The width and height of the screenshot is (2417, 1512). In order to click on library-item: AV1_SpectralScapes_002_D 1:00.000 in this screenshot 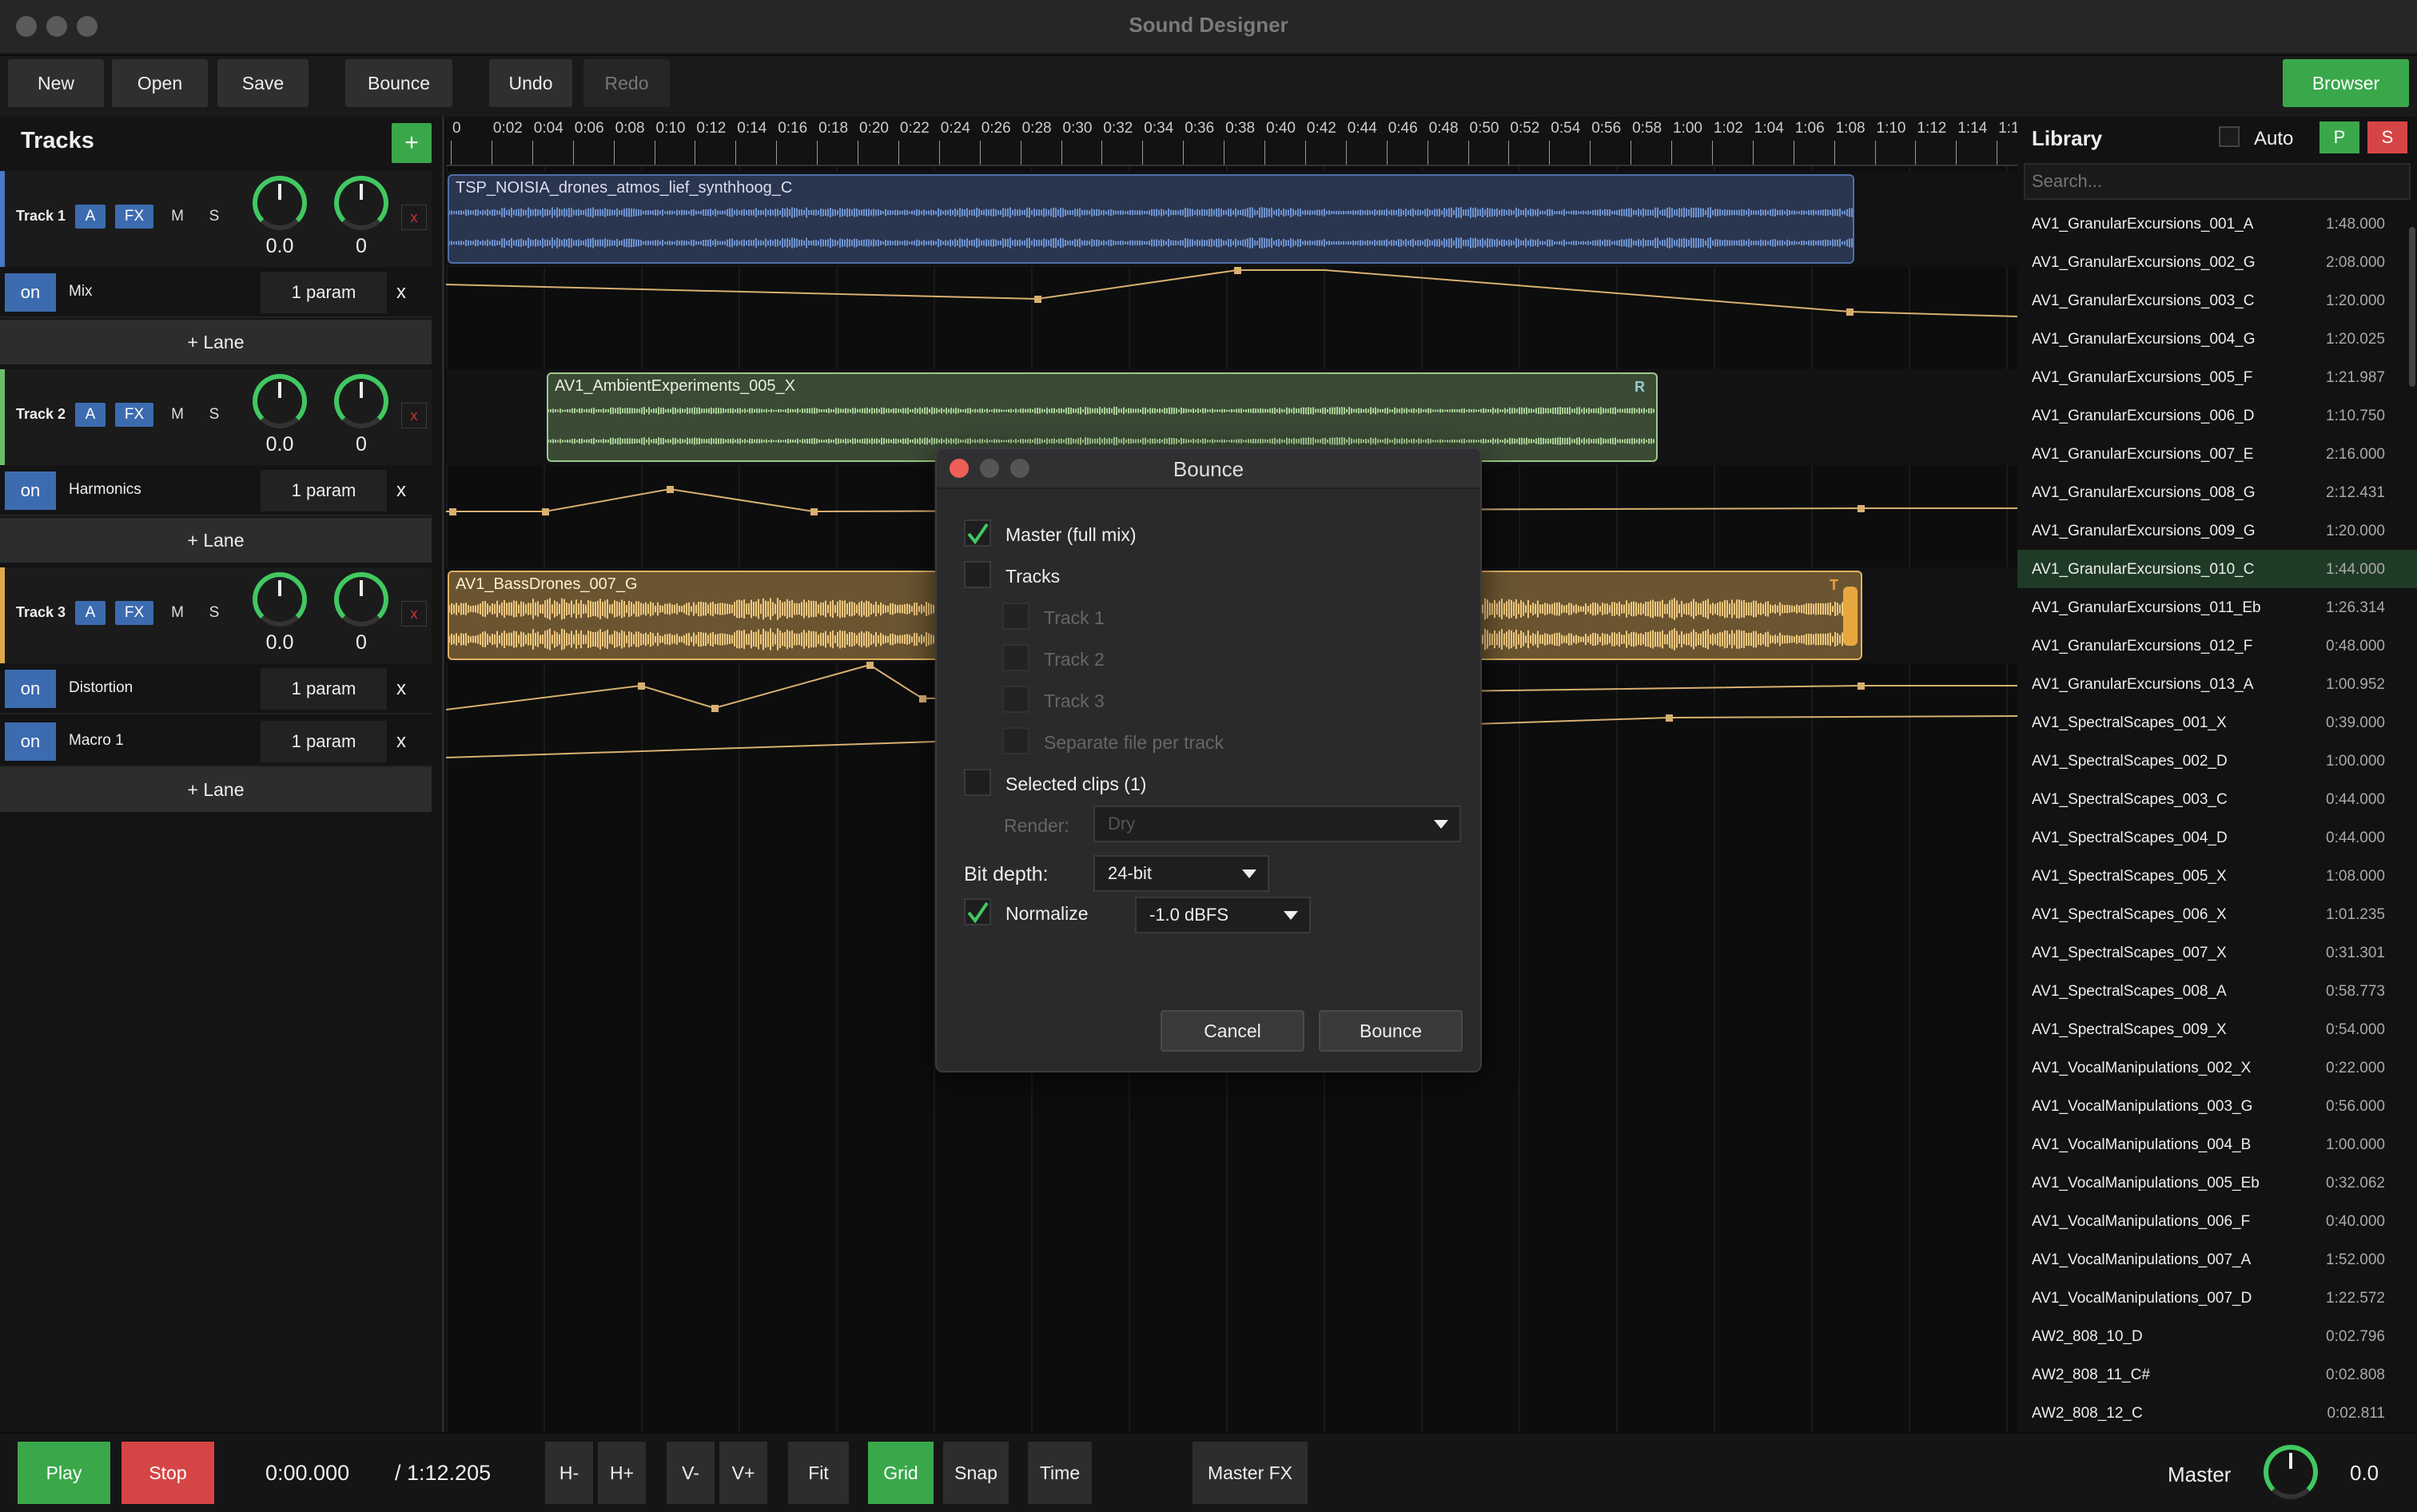, I will do `click(2217, 761)`.